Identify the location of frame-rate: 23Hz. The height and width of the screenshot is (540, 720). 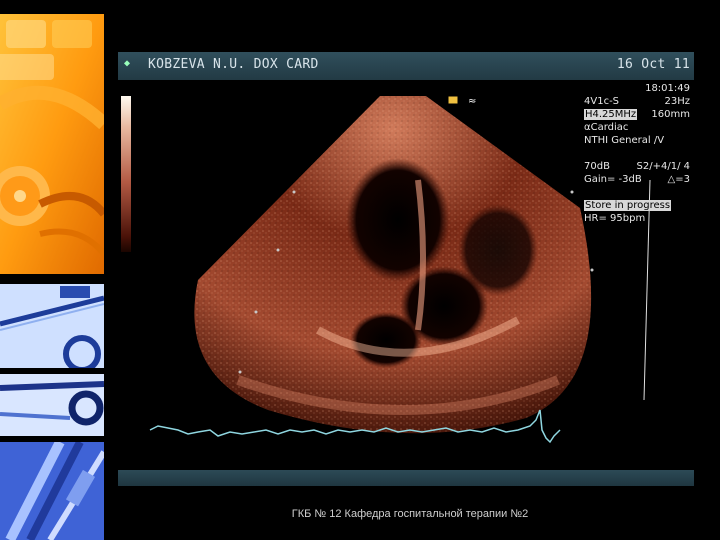
(677, 101).